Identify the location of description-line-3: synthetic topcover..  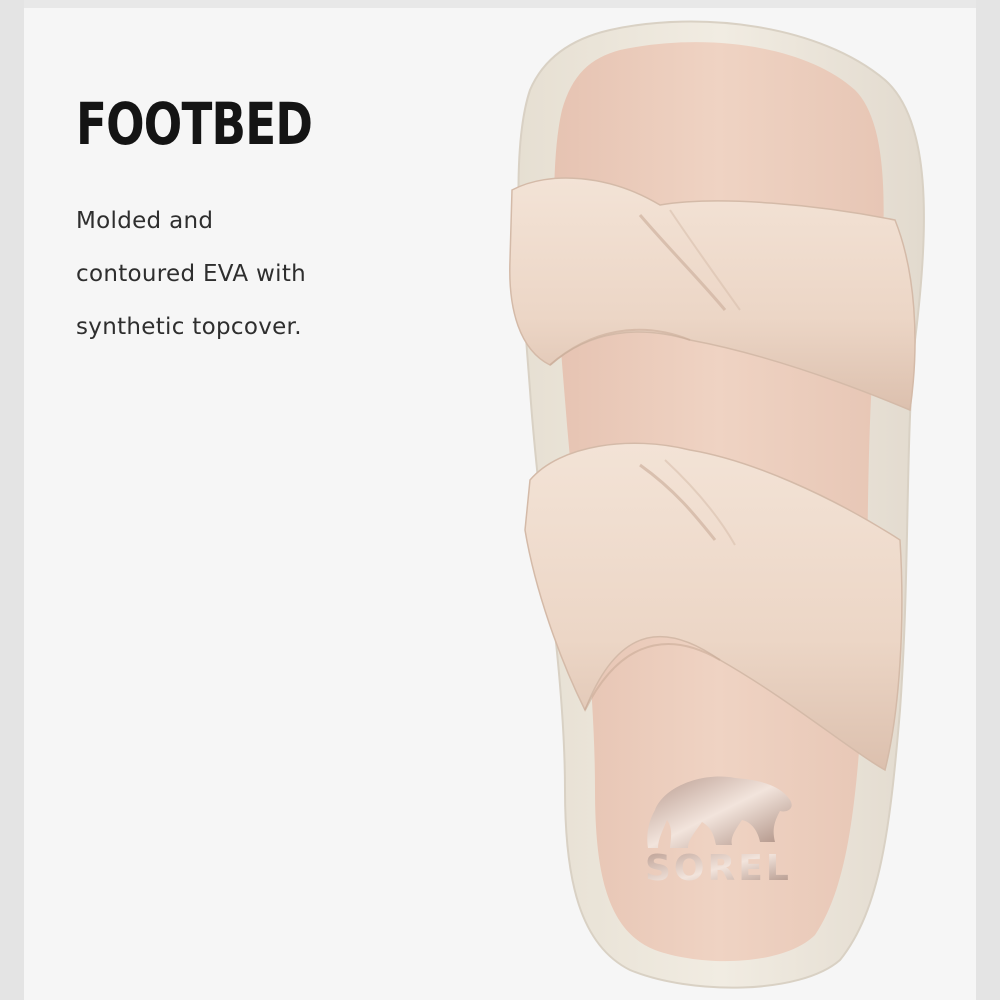
(189, 327).